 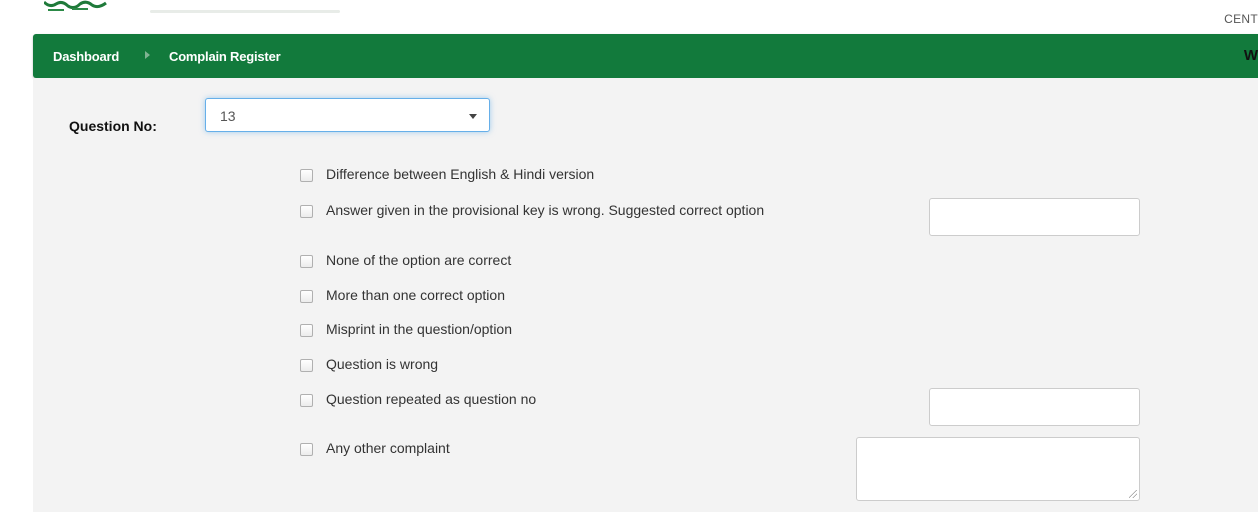 I want to click on logo-emblem-icon, so click(x=75, y=5).